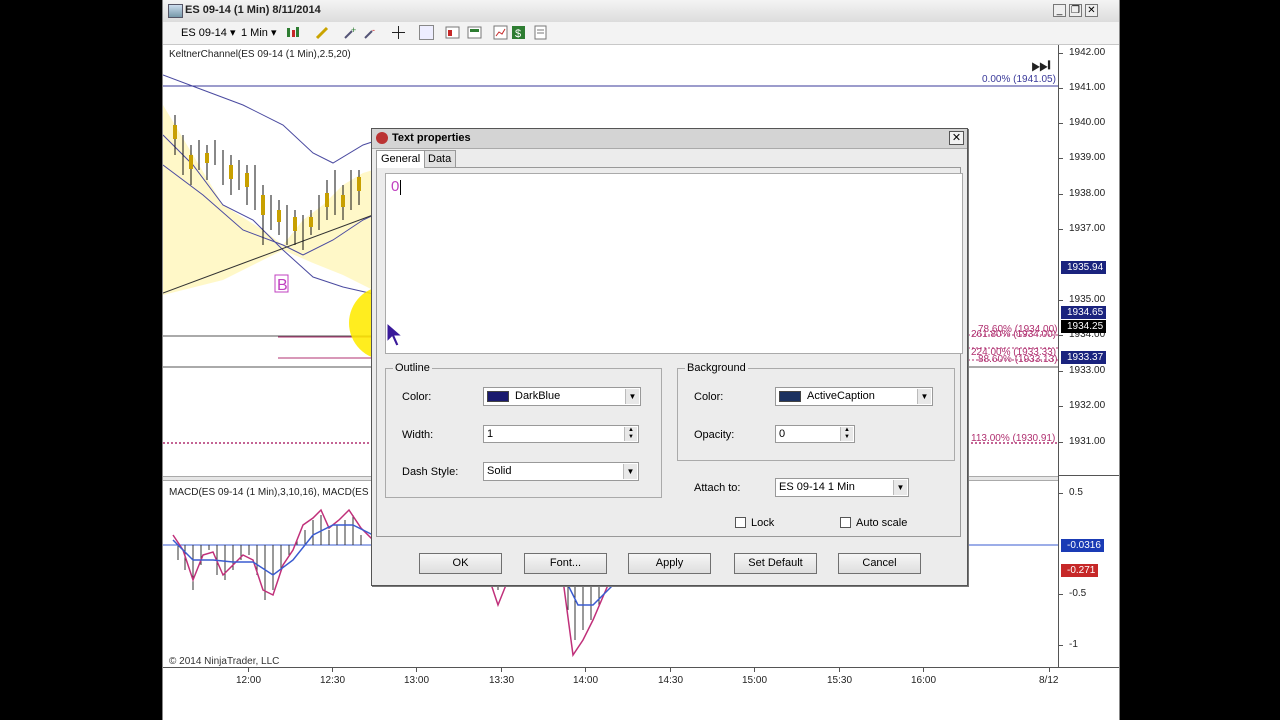 The image size is (1280, 720). I want to click on minimize-button: _, so click(1059, 10).